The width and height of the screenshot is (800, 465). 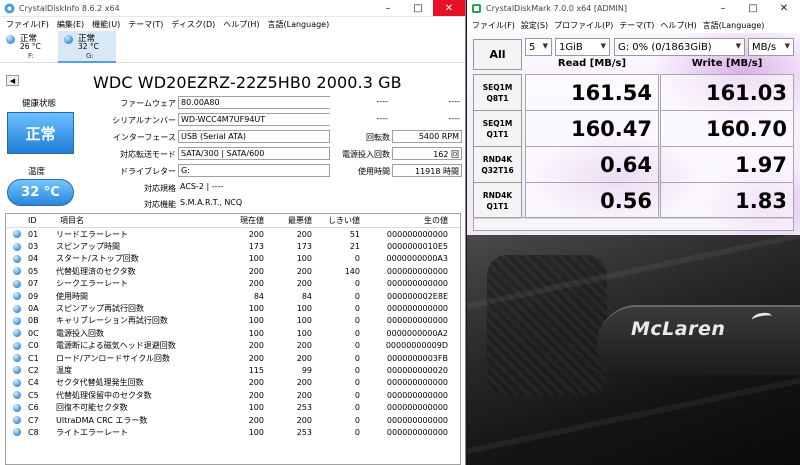 What do you see at coordinates (417, 370) in the screenshot?
I see `attribute-raw: 000000000020` at bounding box center [417, 370].